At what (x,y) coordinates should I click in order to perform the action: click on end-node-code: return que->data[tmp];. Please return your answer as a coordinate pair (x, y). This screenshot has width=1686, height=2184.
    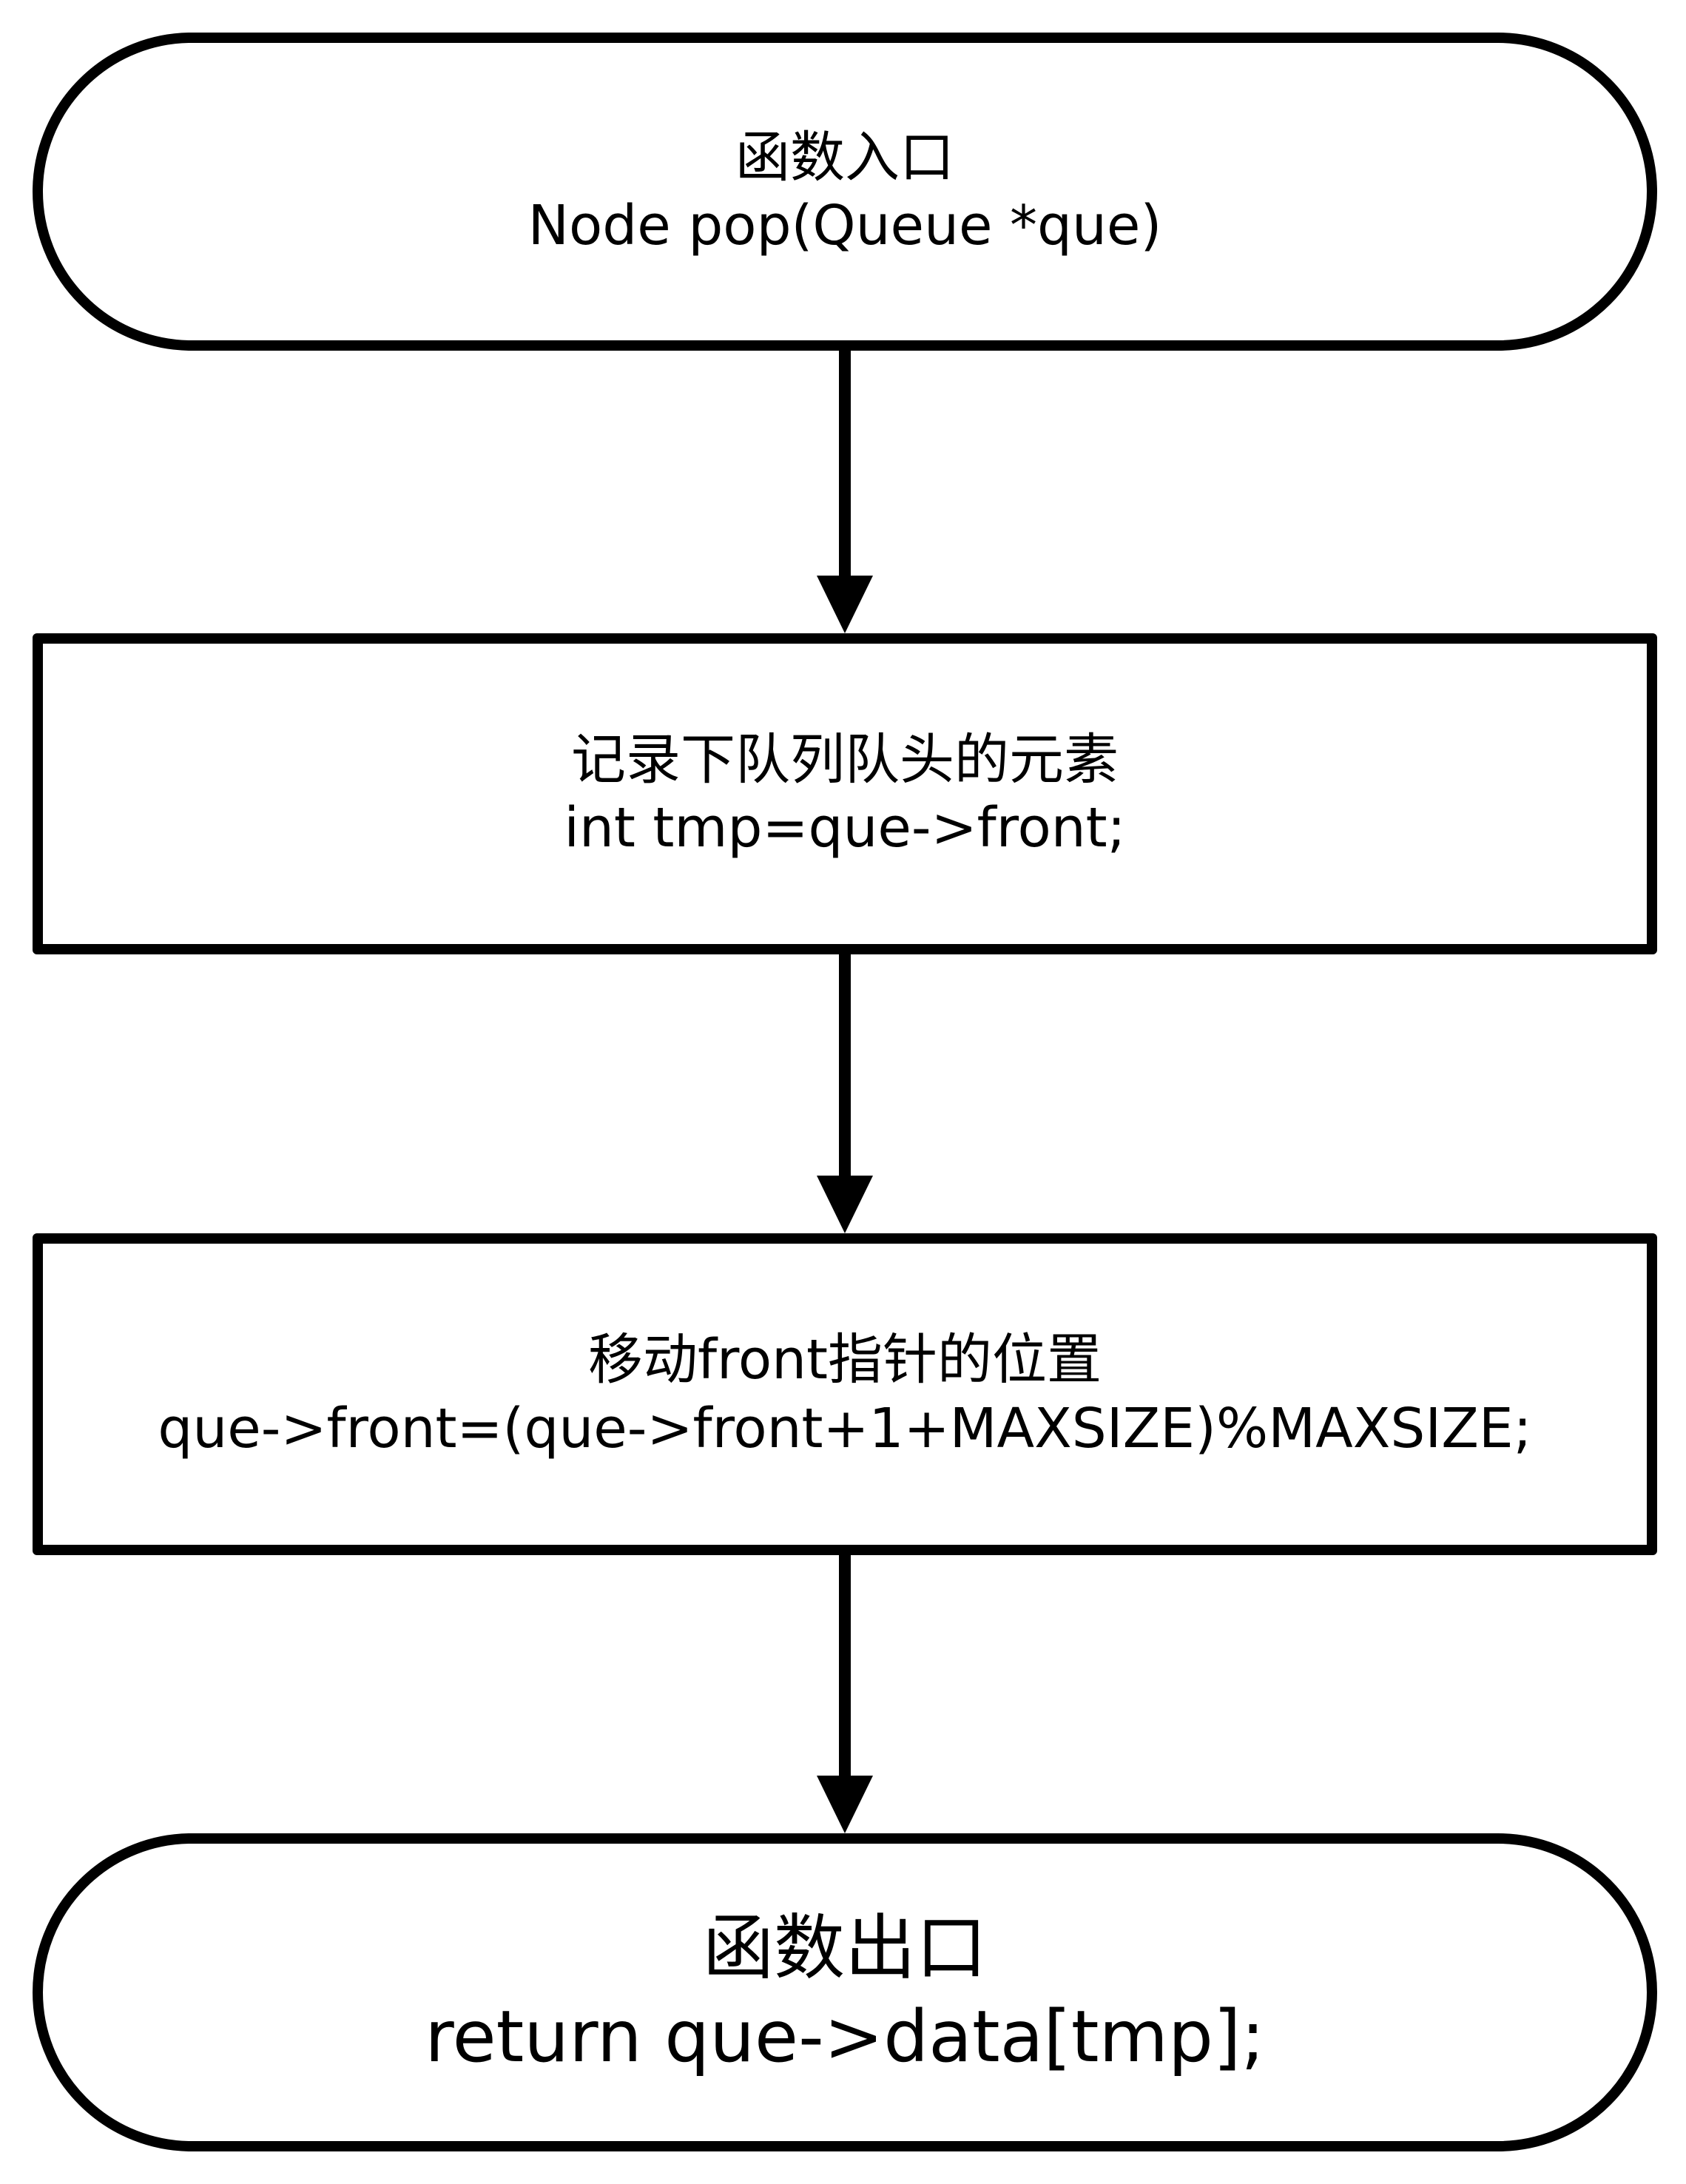
    Looking at the image, I should click on (845, 2037).